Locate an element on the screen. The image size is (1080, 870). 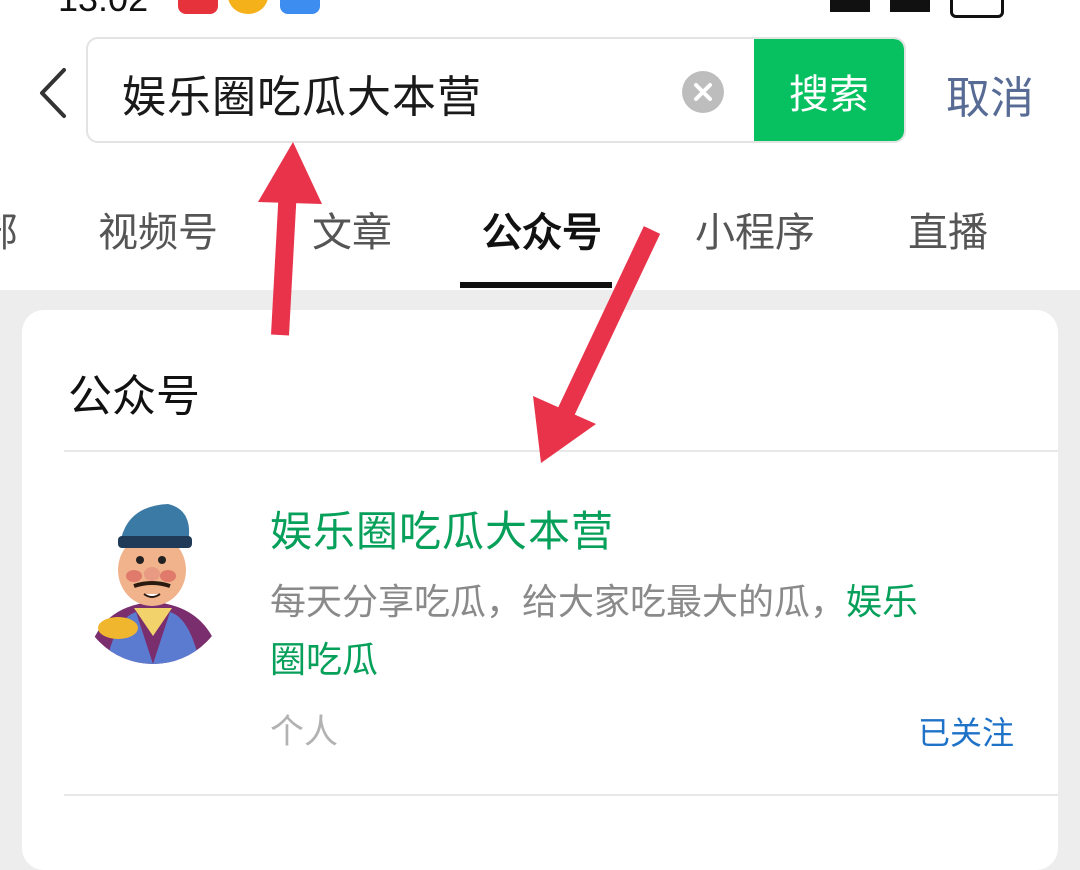
cancel-button: 取消 is located at coordinates (990, 94).